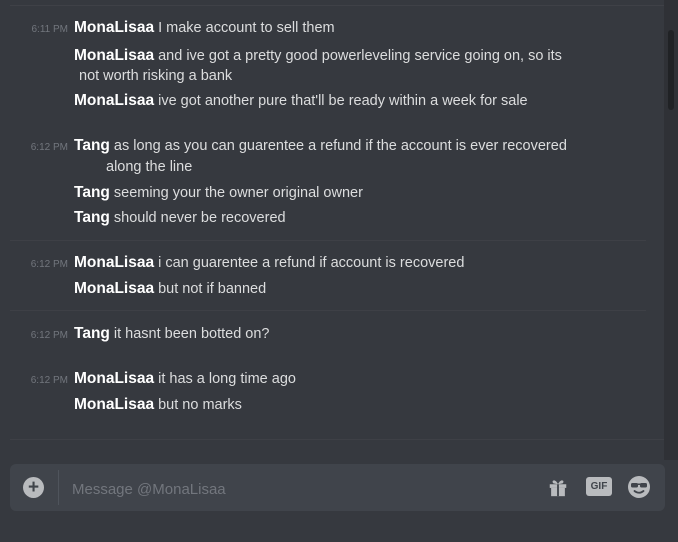  Describe the element at coordinates (344, 76) in the screenshot. I see `message-line-wrap: not worth risking a bank` at that location.